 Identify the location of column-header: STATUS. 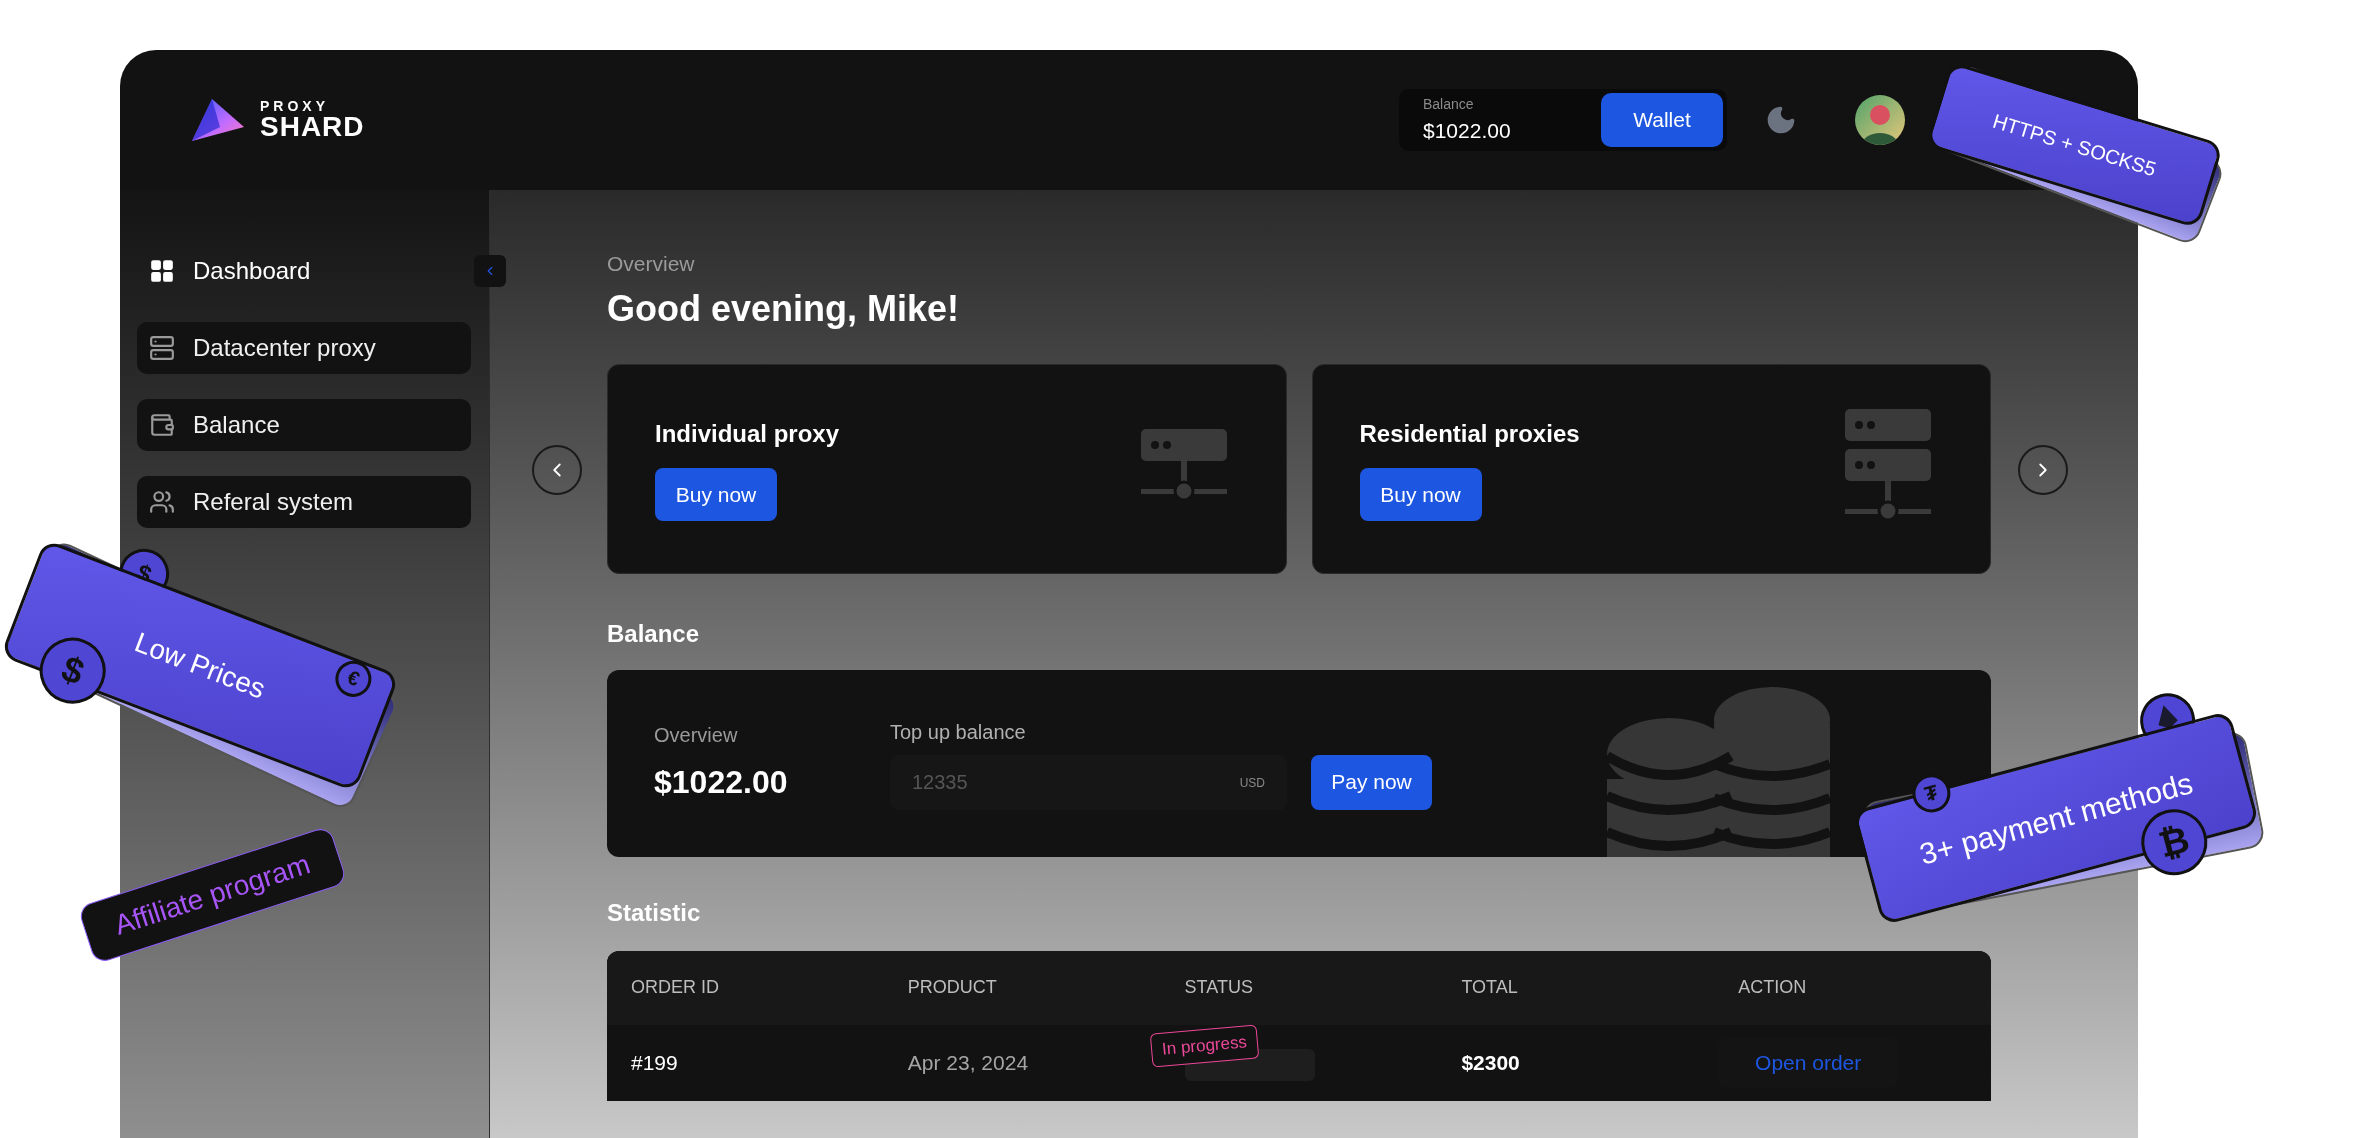
(1218, 987).